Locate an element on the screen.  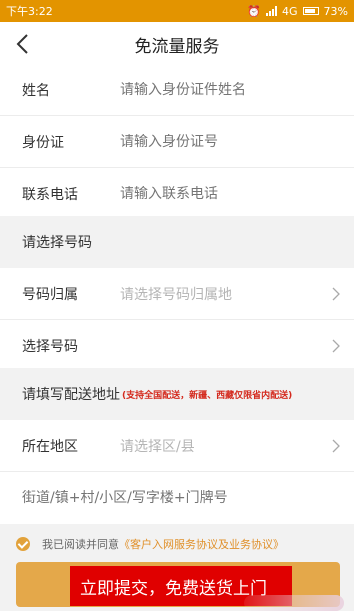
id-card-input is located at coordinates (226, 141).